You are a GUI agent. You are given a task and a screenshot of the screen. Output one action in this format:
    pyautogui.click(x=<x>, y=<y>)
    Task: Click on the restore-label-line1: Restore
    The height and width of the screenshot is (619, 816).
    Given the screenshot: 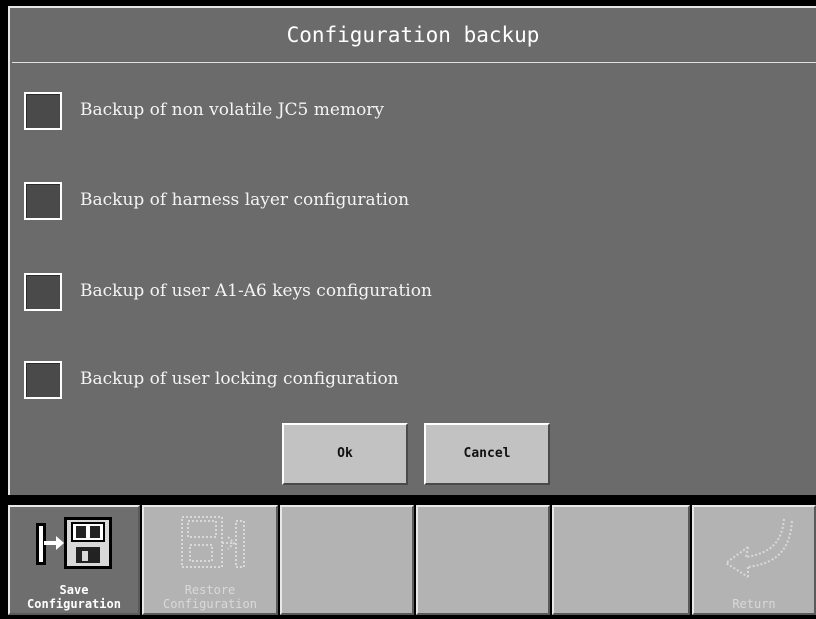 What is the action you would take?
    pyautogui.click(x=210, y=590)
    